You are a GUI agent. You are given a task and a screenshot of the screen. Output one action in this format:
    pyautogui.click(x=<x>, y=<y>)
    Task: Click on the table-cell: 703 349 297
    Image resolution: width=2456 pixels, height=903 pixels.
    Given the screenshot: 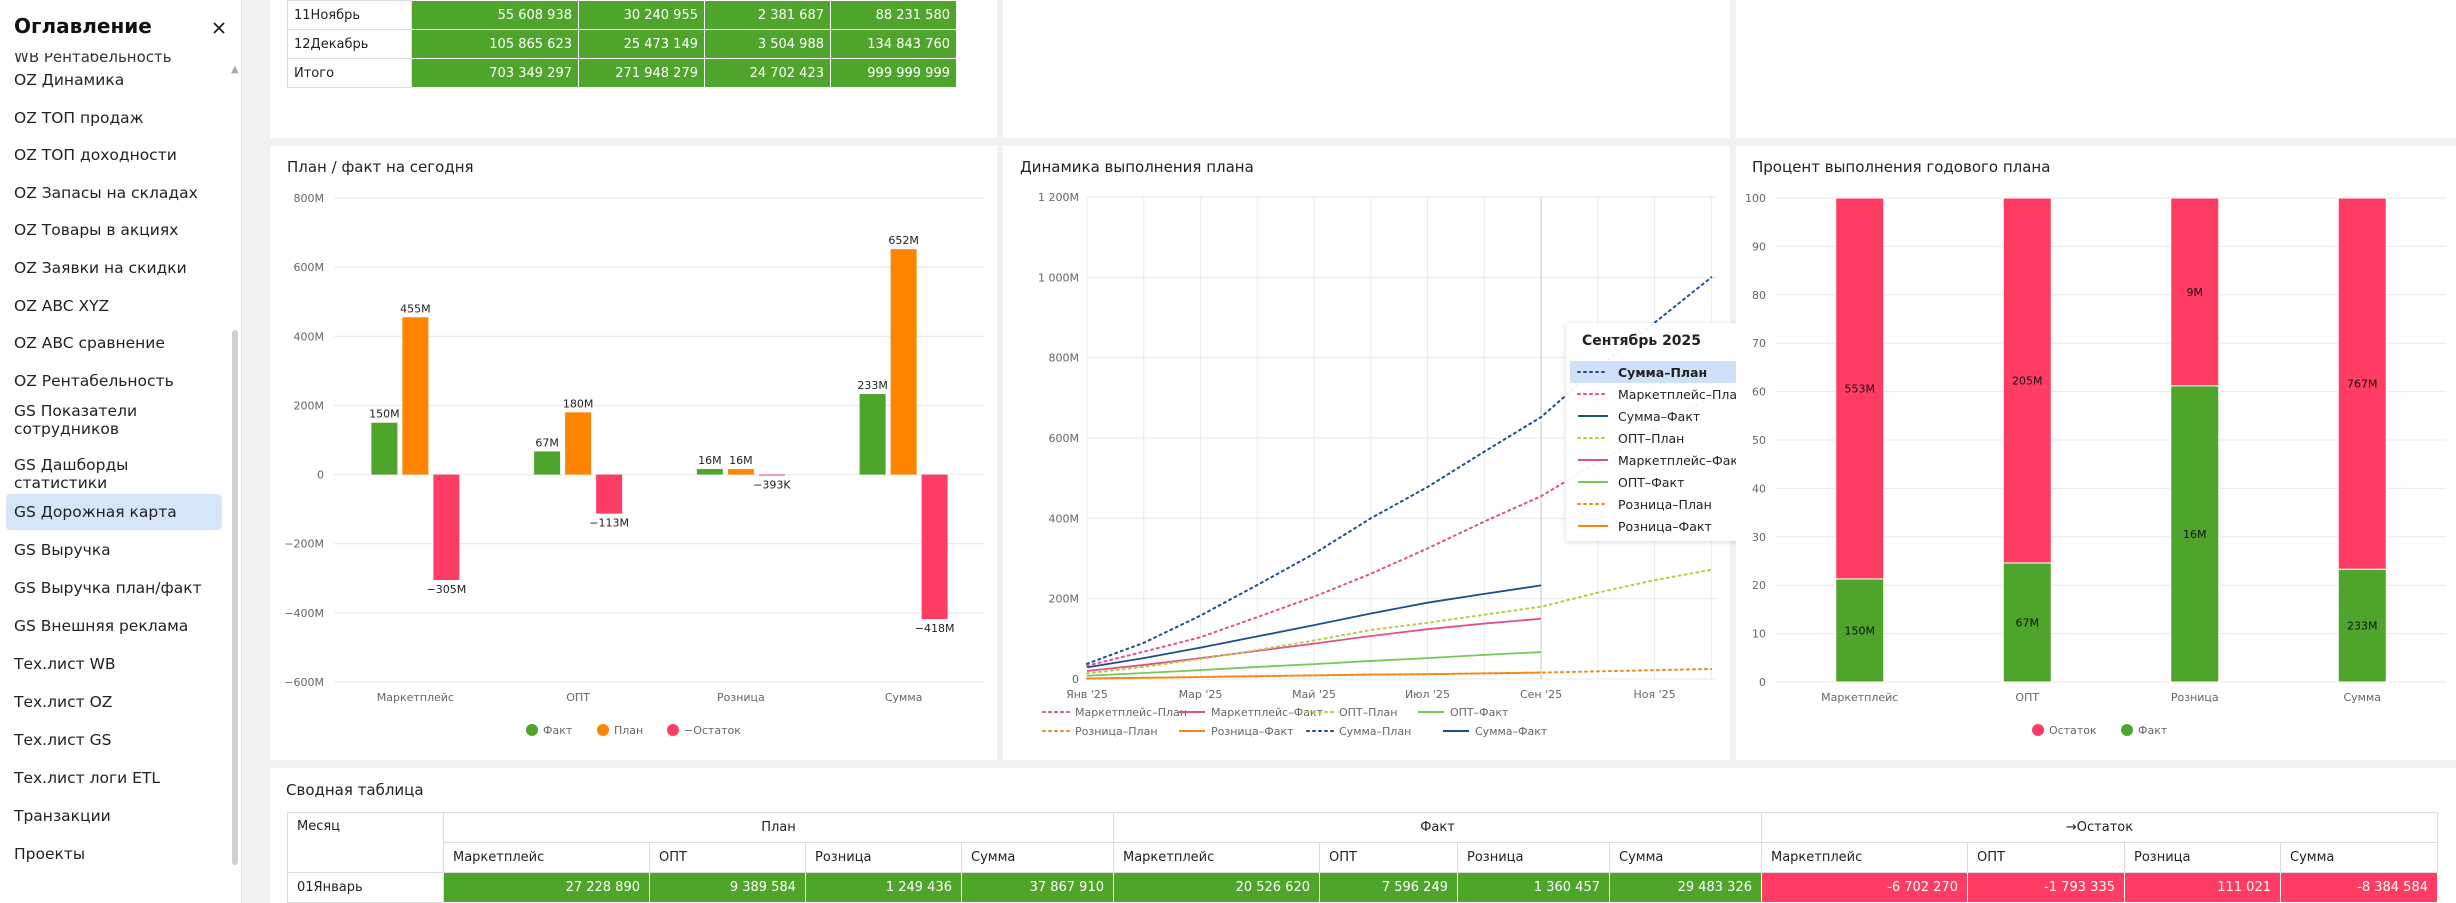 What is the action you would take?
    pyautogui.click(x=495, y=73)
    